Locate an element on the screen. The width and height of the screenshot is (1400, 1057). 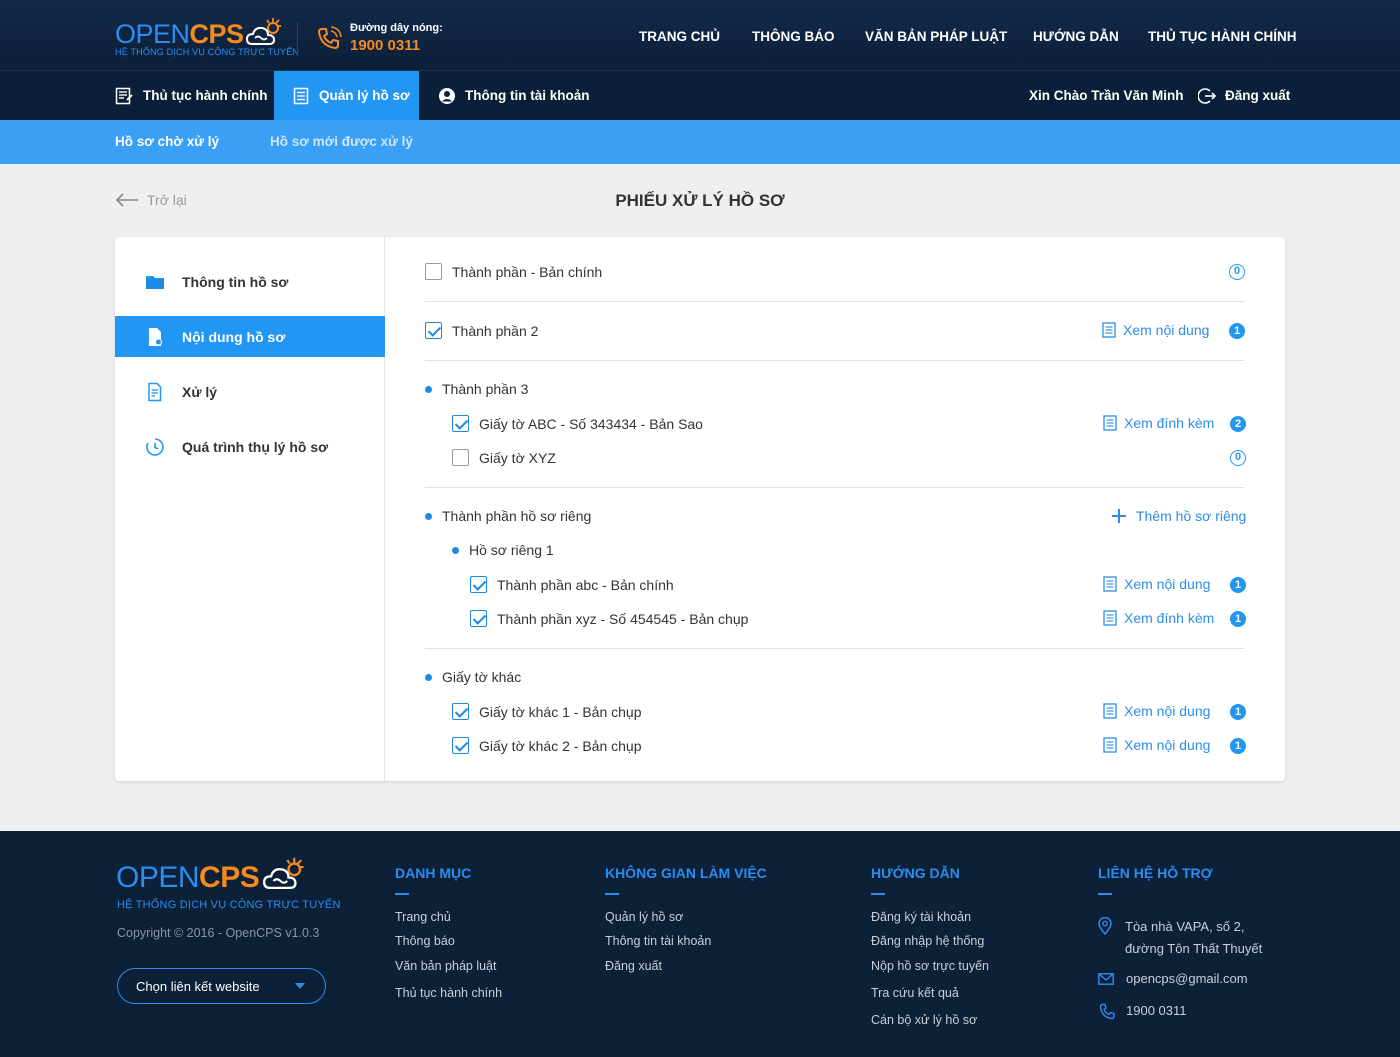
list-item: Thành phần 2 is located at coordinates (481, 330).